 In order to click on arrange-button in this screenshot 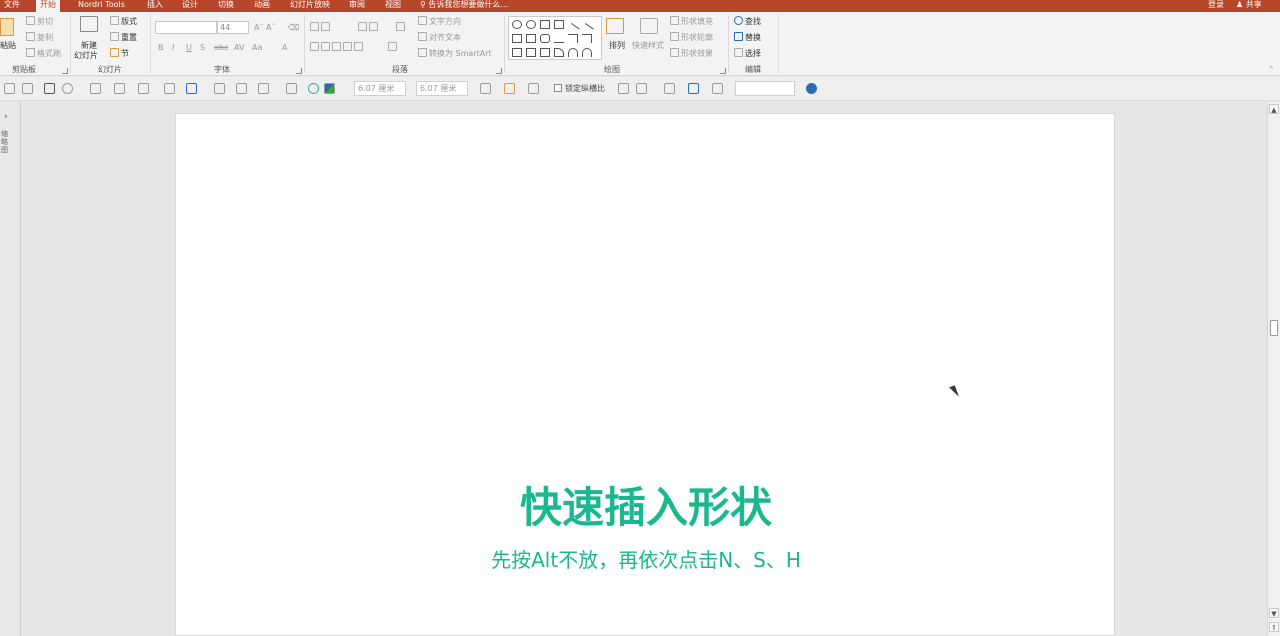, I will do `click(616, 27)`.